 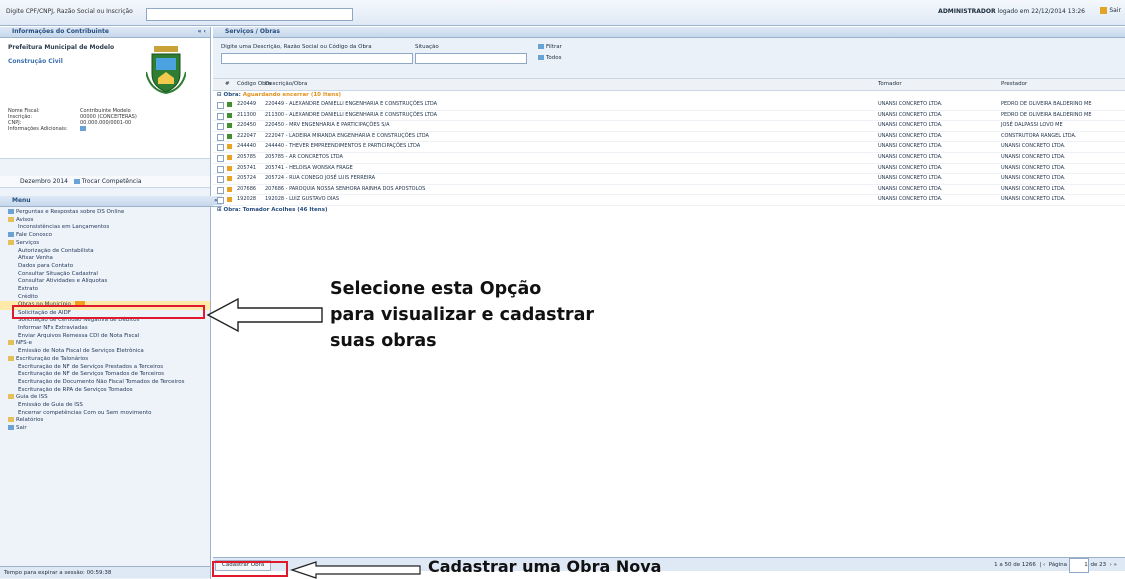 What do you see at coordinates (1111, 565) in the screenshot?
I see `next-page-icon: ›` at bounding box center [1111, 565].